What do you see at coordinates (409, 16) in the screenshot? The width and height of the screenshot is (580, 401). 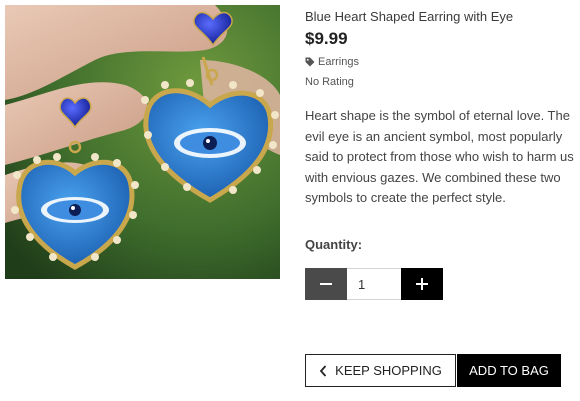 I see `product-title: Blue Heart Shaped Earring with Eye` at bounding box center [409, 16].